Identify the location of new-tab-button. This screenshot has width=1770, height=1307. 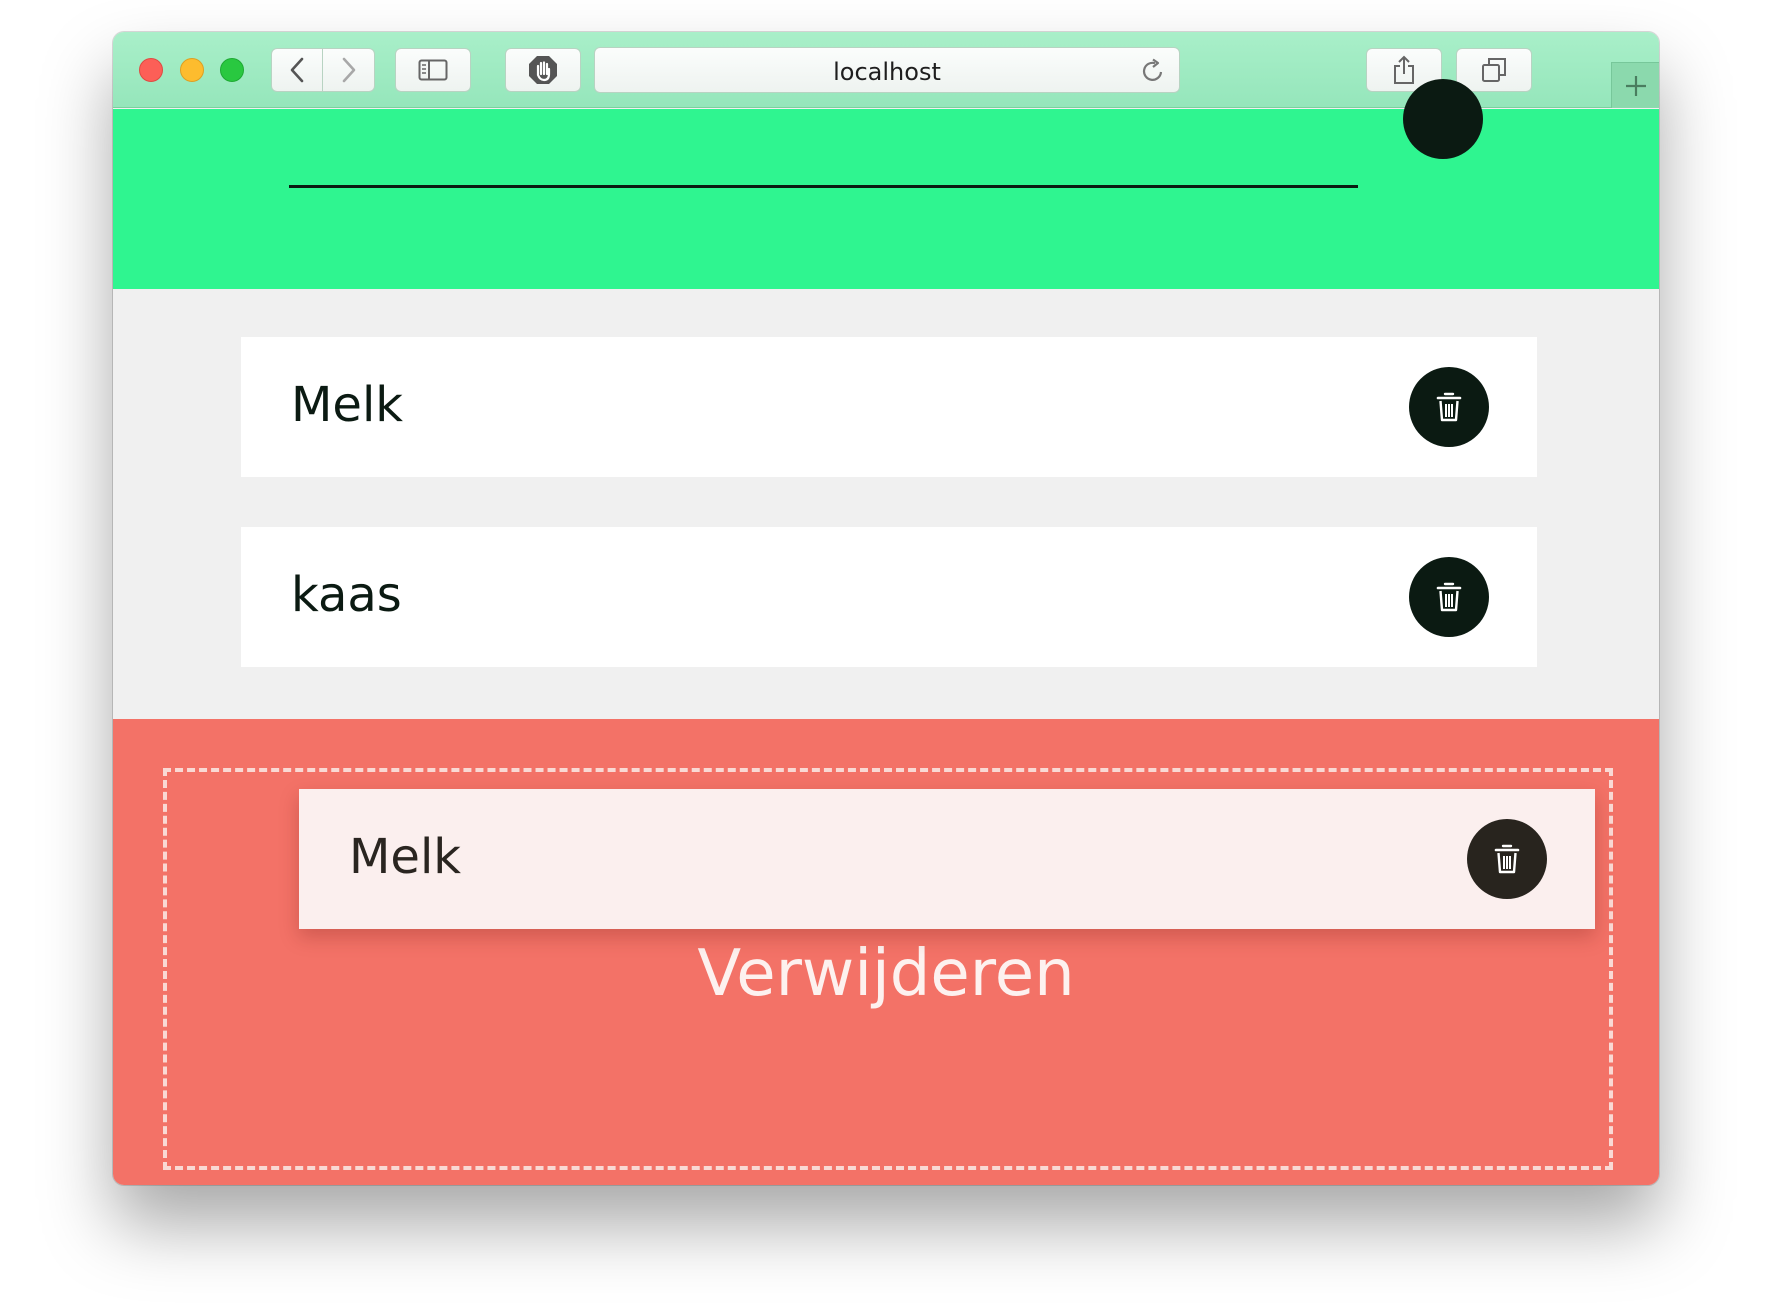
(1635, 85).